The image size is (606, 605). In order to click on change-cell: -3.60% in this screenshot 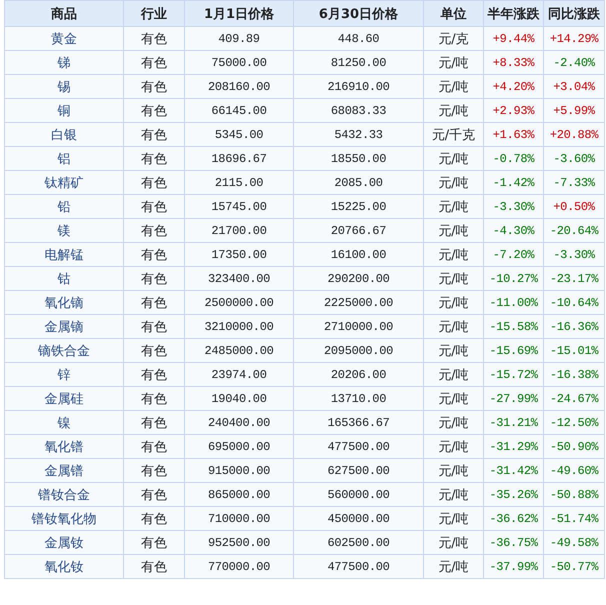, I will do `click(574, 158)`.